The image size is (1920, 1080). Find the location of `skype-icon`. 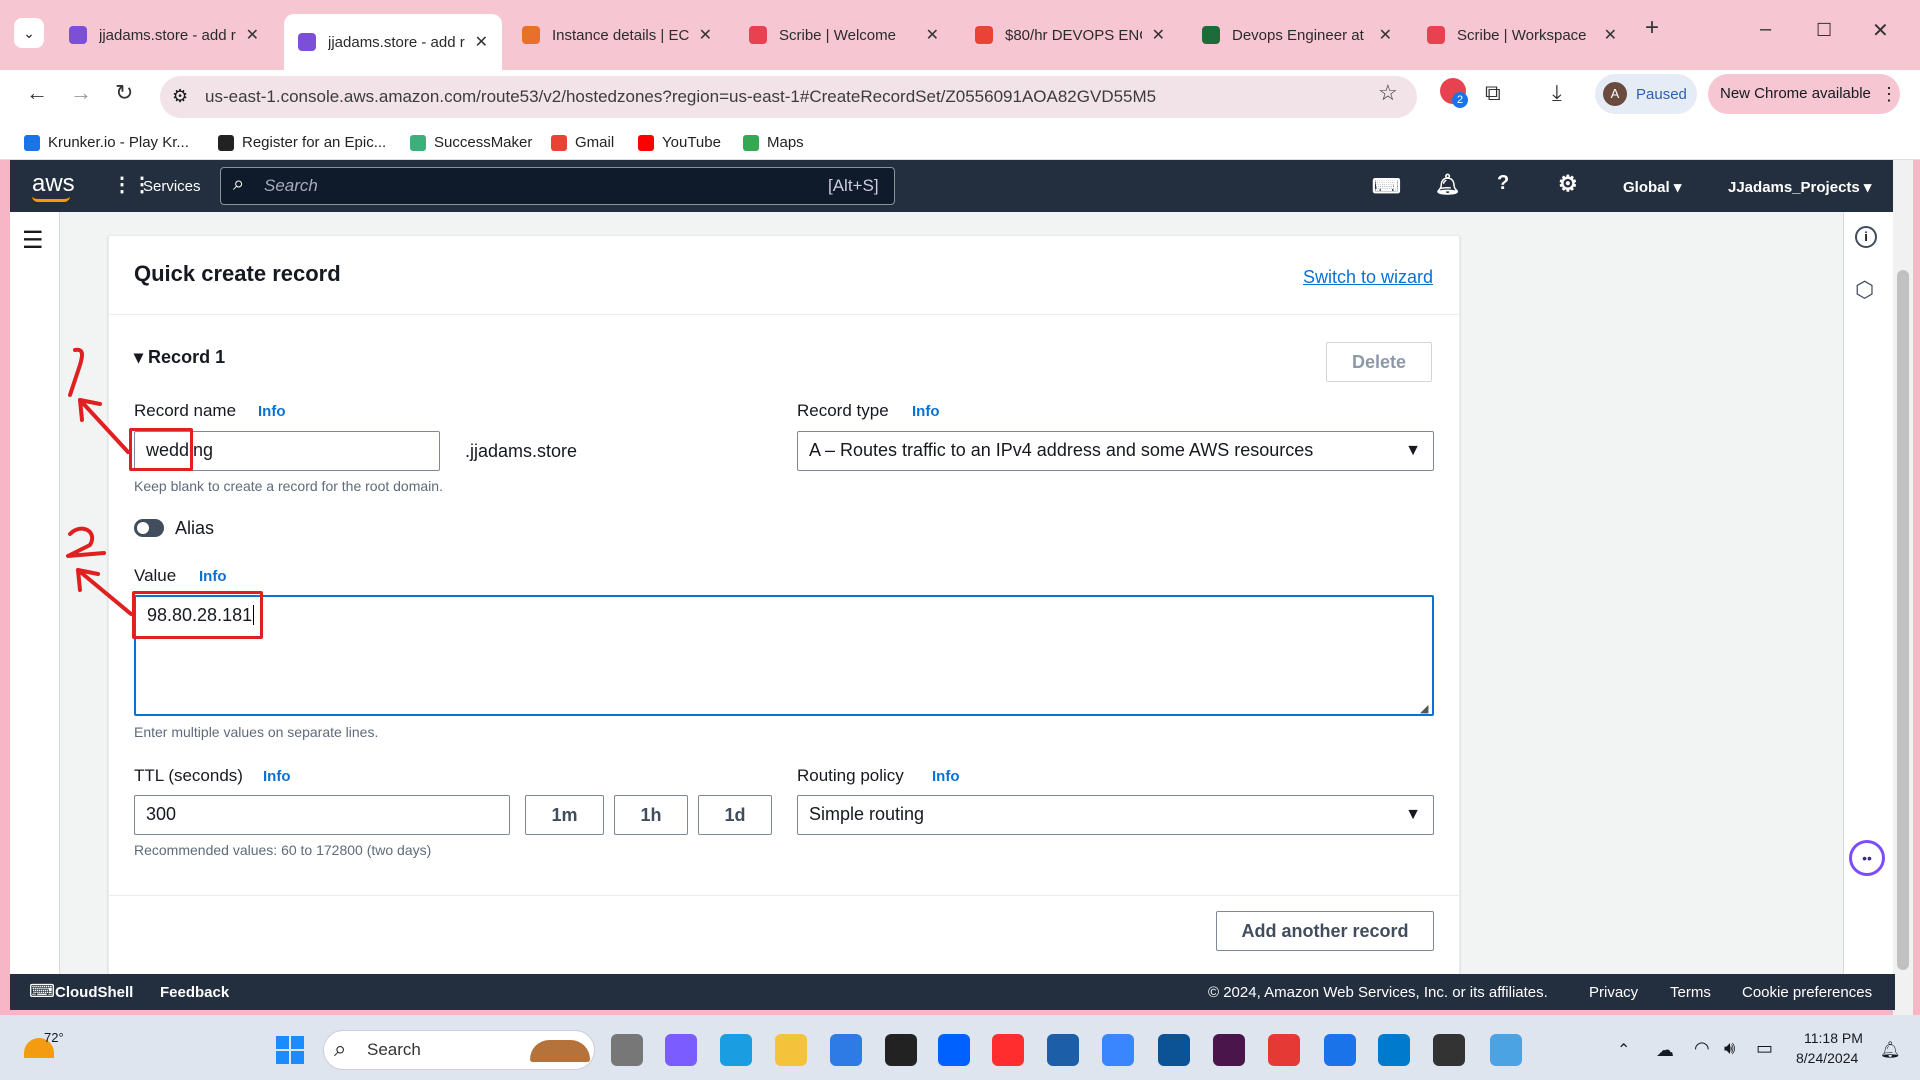

skype-icon is located at coordinates (1174, 1050).